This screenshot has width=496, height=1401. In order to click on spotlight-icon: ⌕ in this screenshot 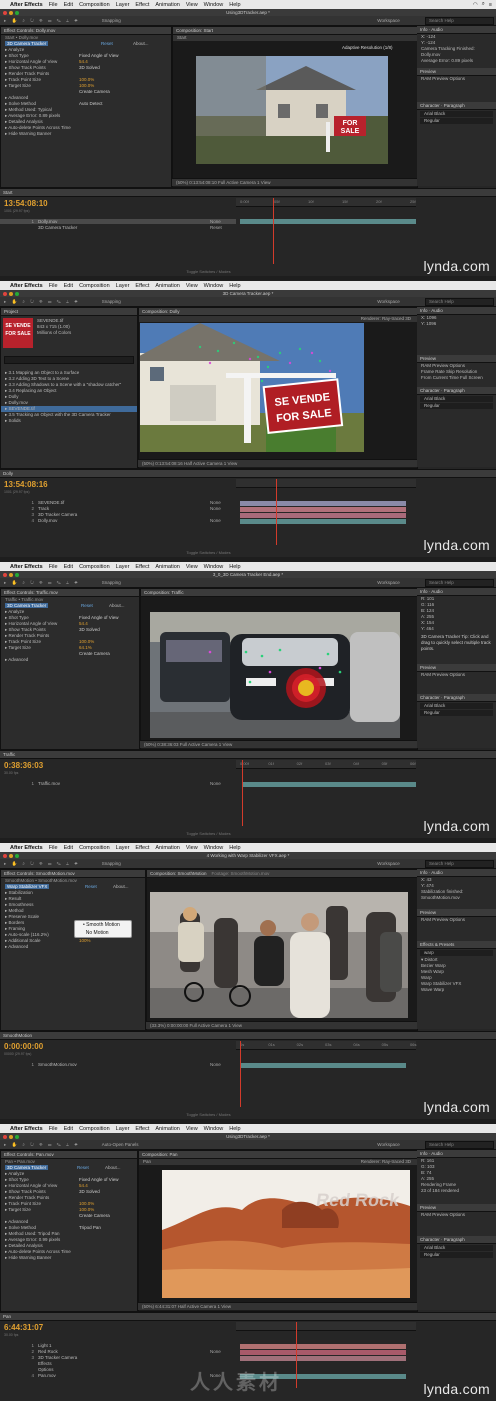, I will do `click(483, 4)`.